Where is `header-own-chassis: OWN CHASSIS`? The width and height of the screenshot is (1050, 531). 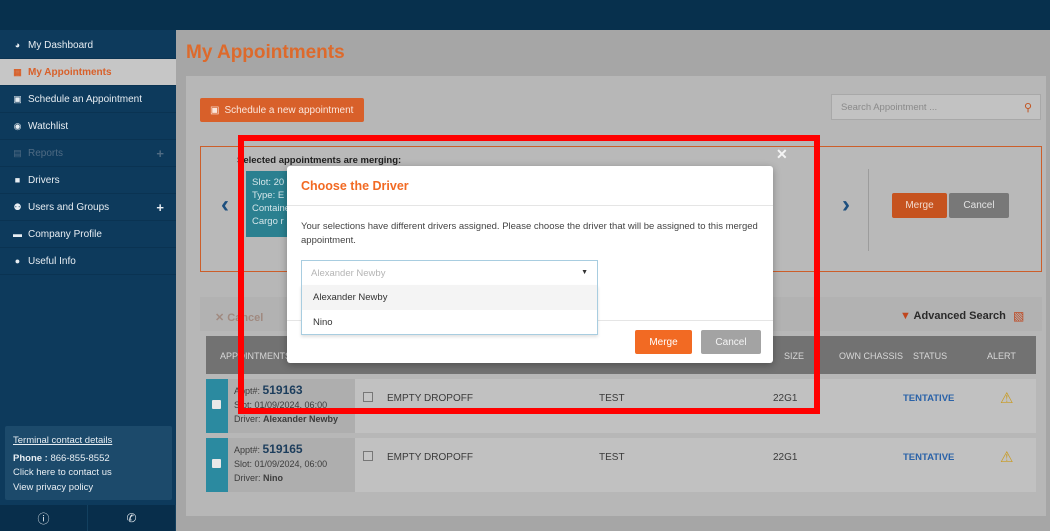 header-own-chassis: OWN CHASSIS is located at coordinates (871, 356).